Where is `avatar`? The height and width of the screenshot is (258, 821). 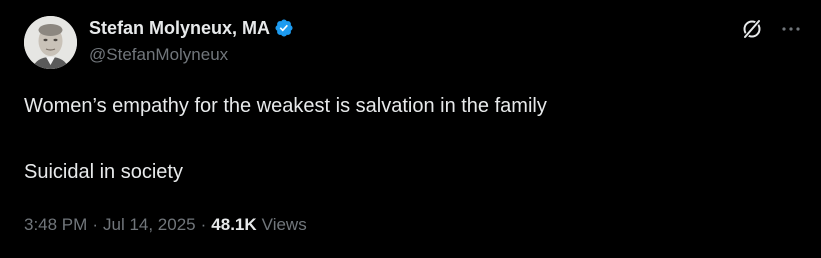 avatar is located at coordinates (50, 42).